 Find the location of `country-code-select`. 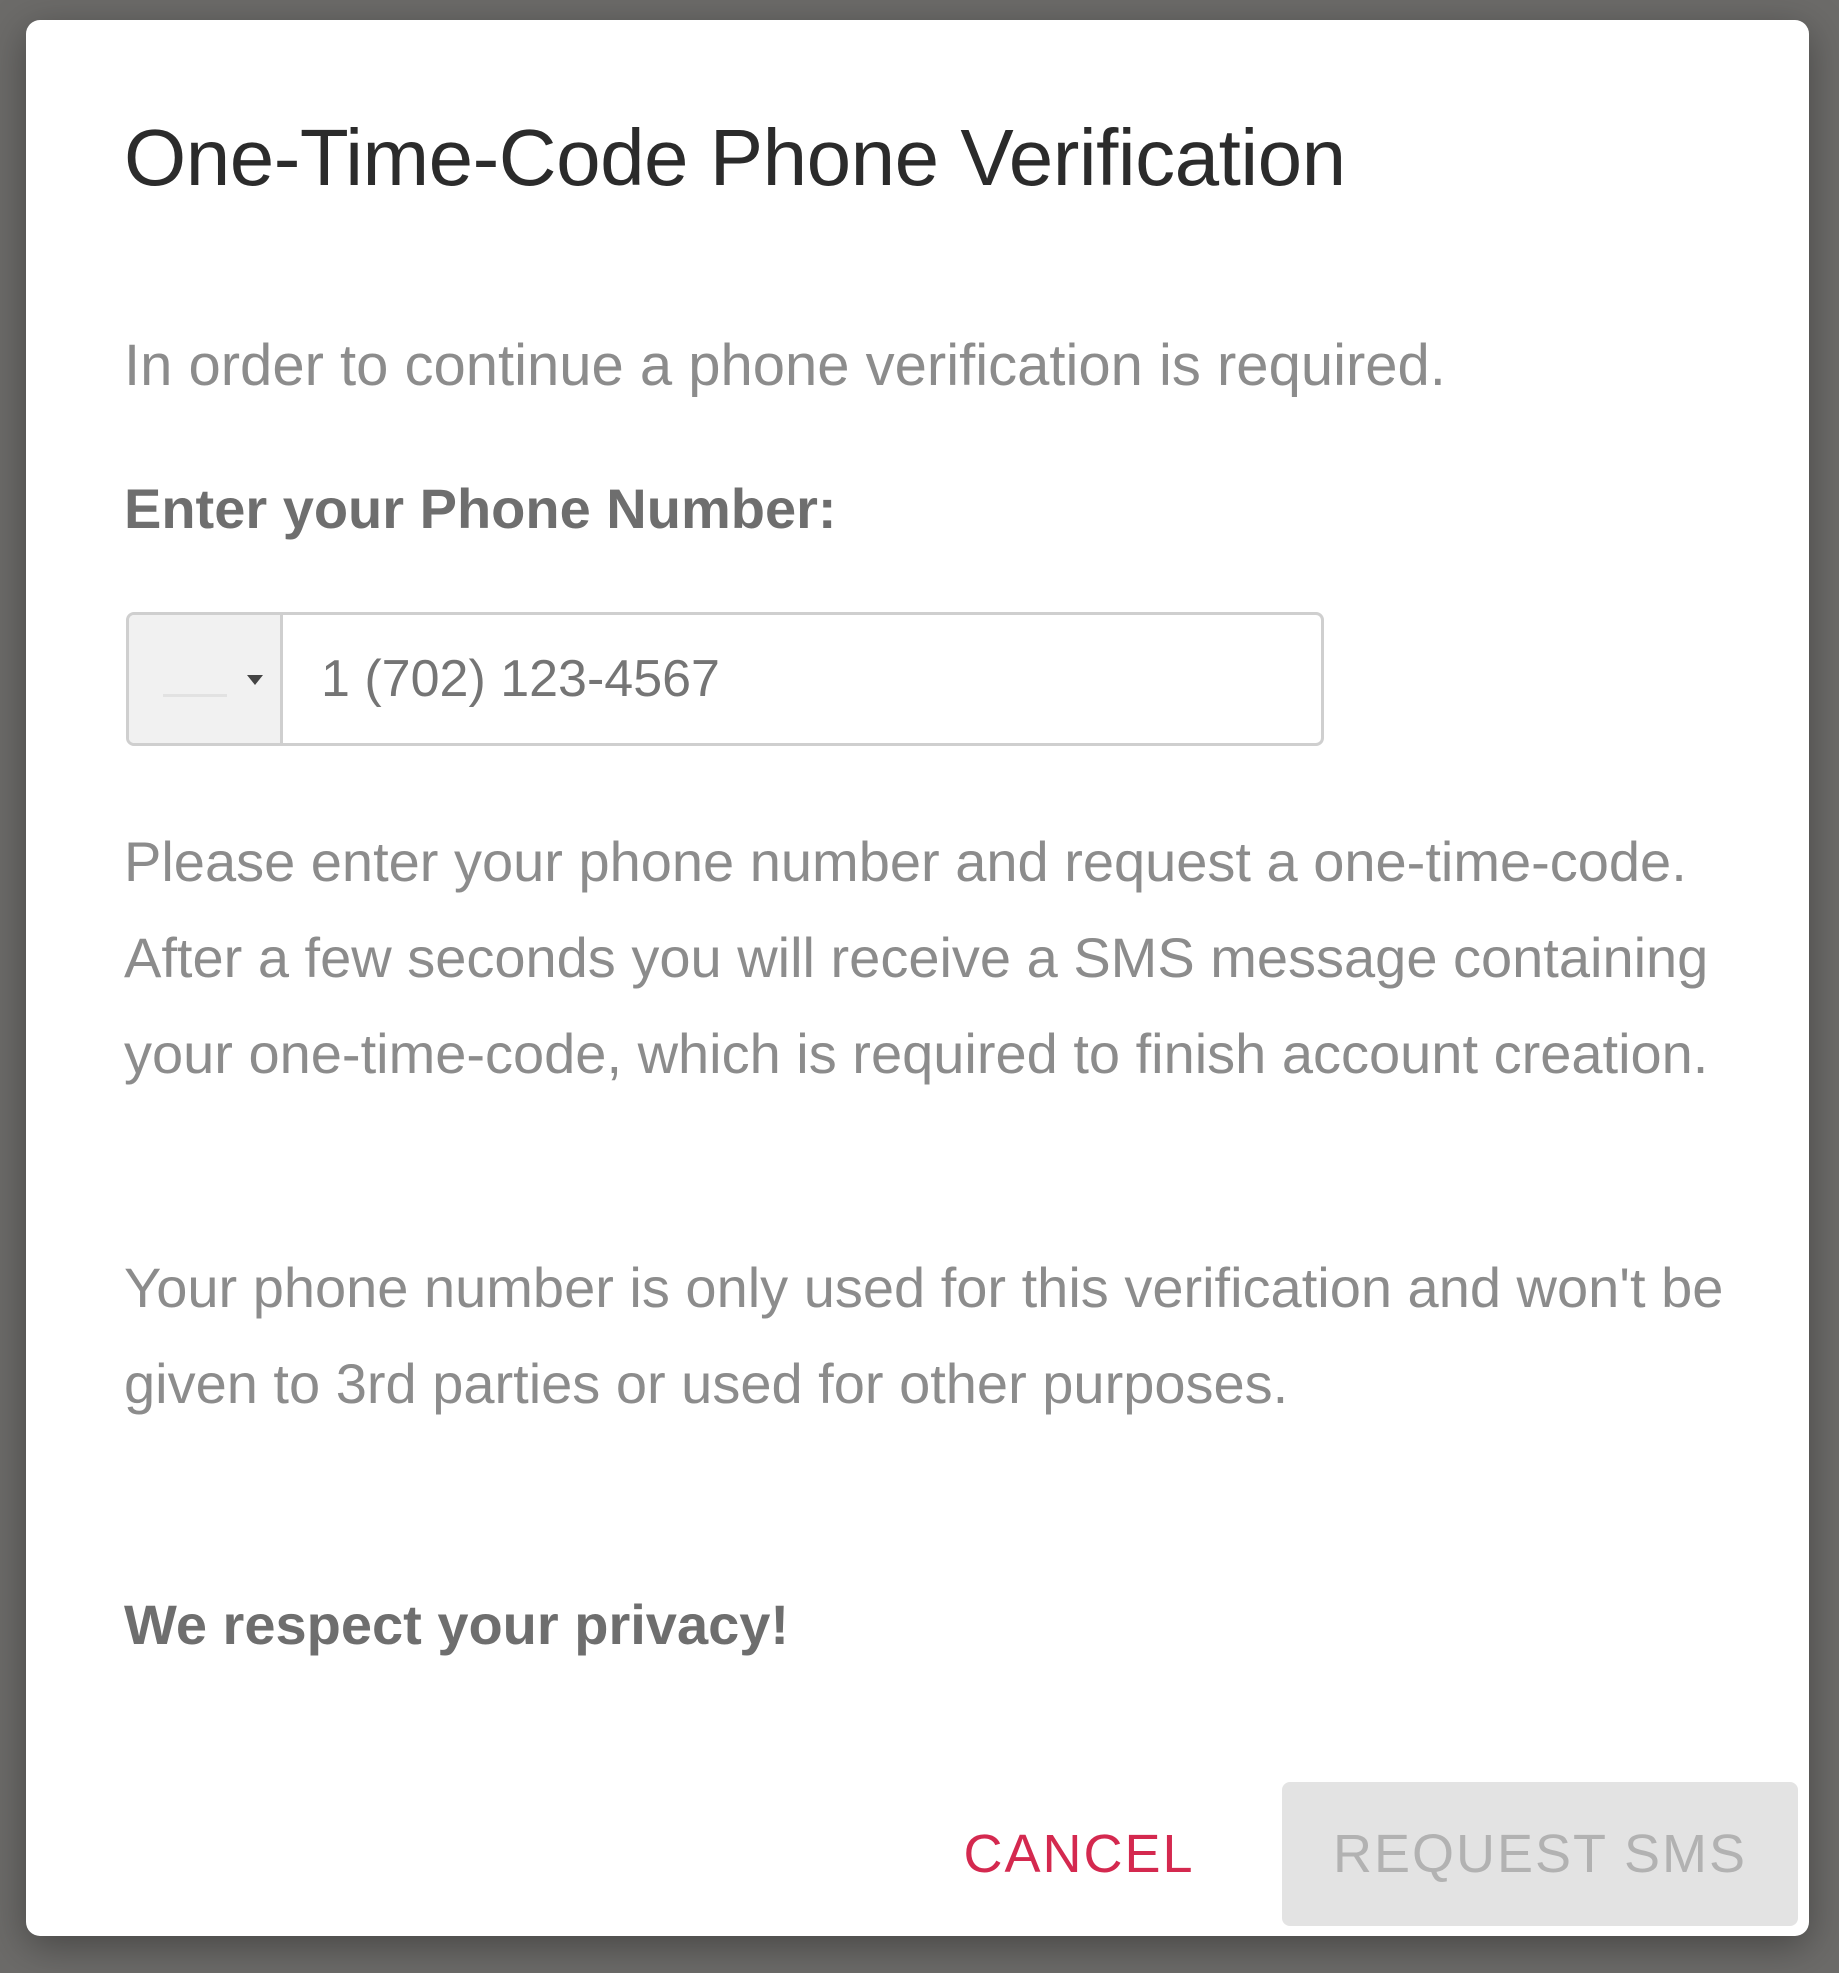

country-code-select is located at coordinates (206, 679).